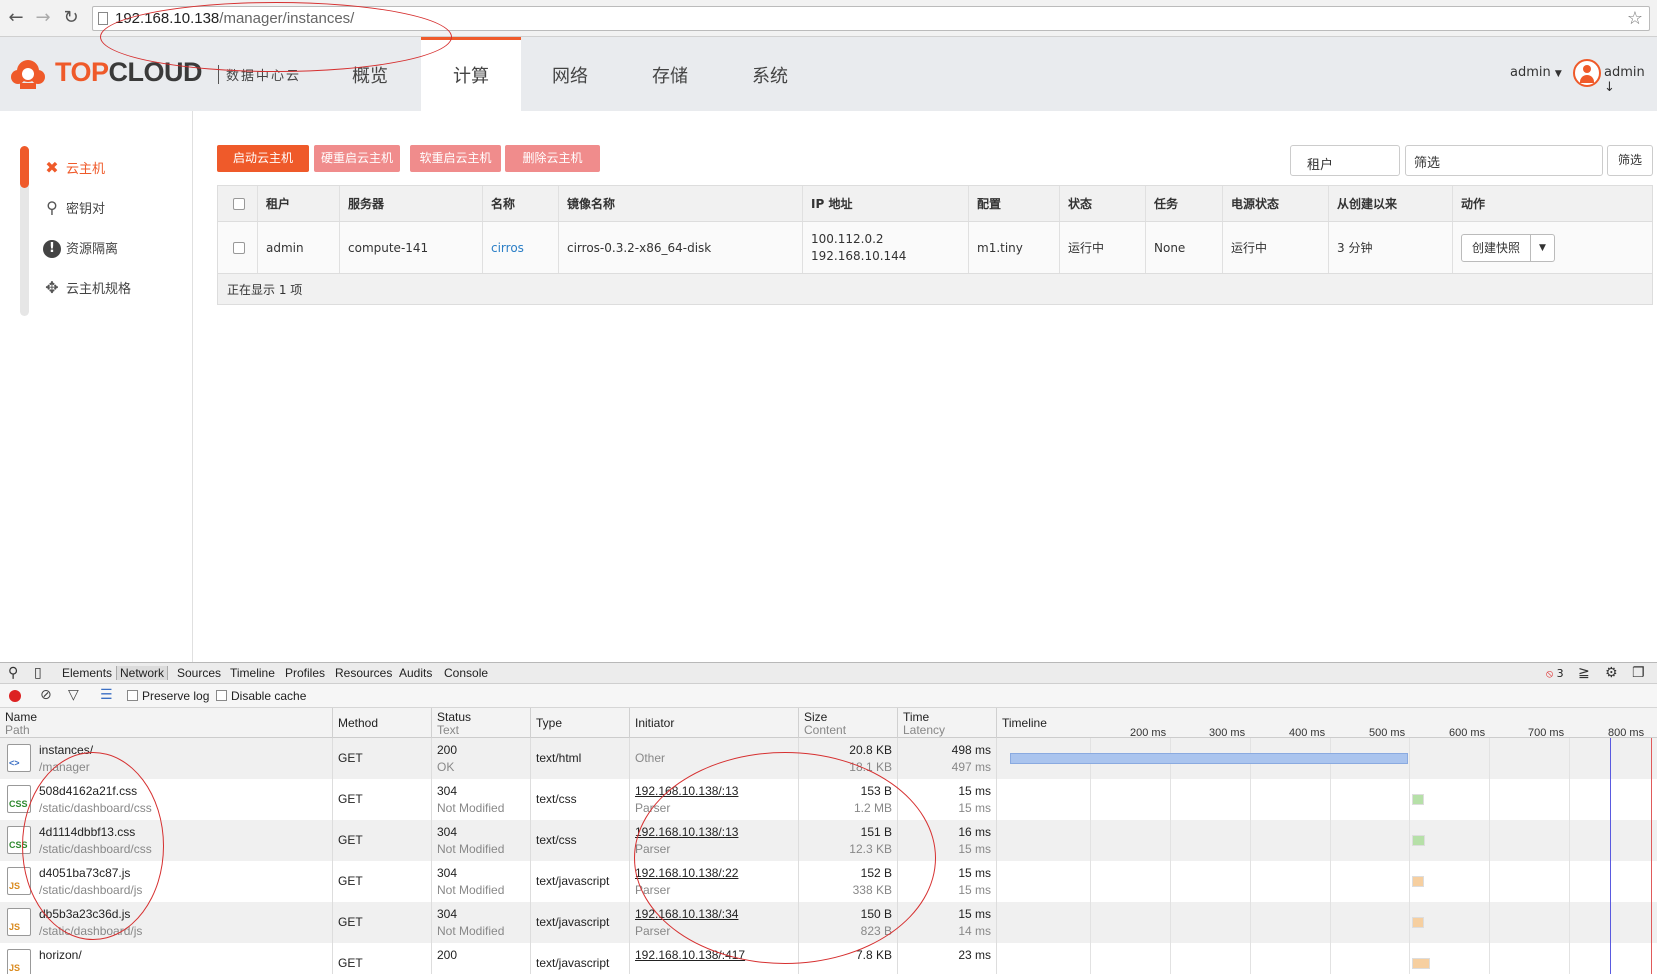  Describe the element at coordinates (1496, 247) in the screenshot. I see `create-snapshot-button: 创建快照` at that location.